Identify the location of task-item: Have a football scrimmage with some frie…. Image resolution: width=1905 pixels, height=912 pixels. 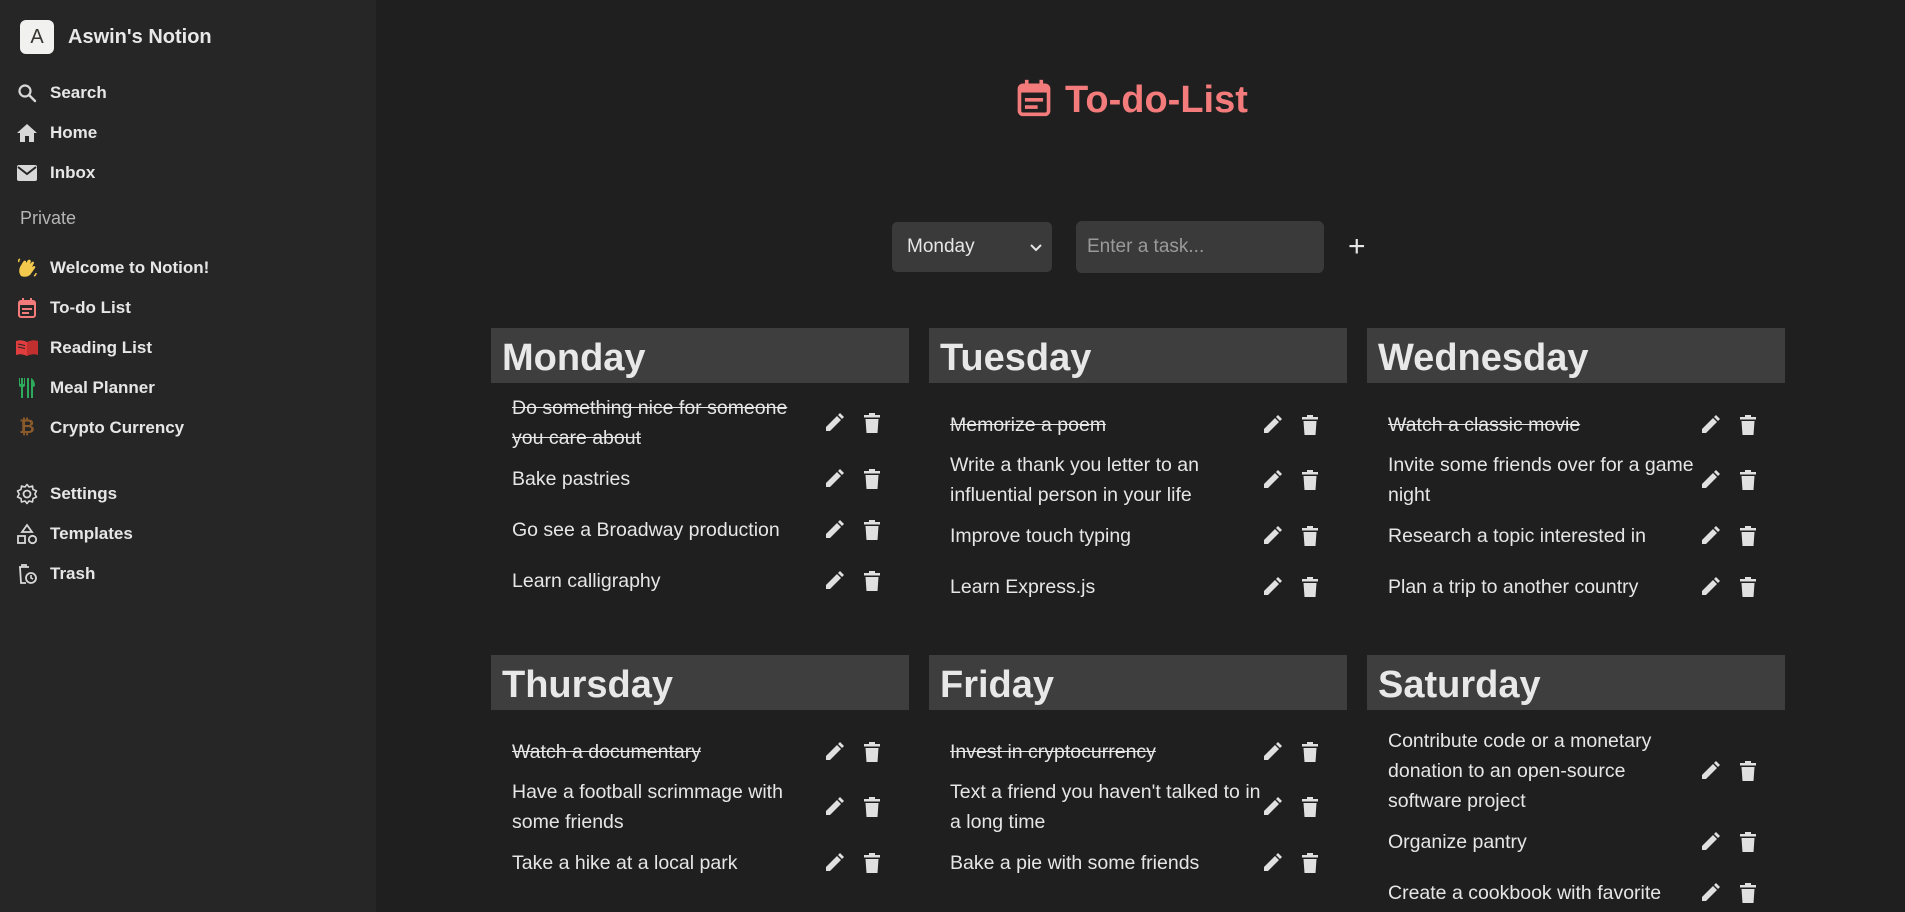
(700, 807).